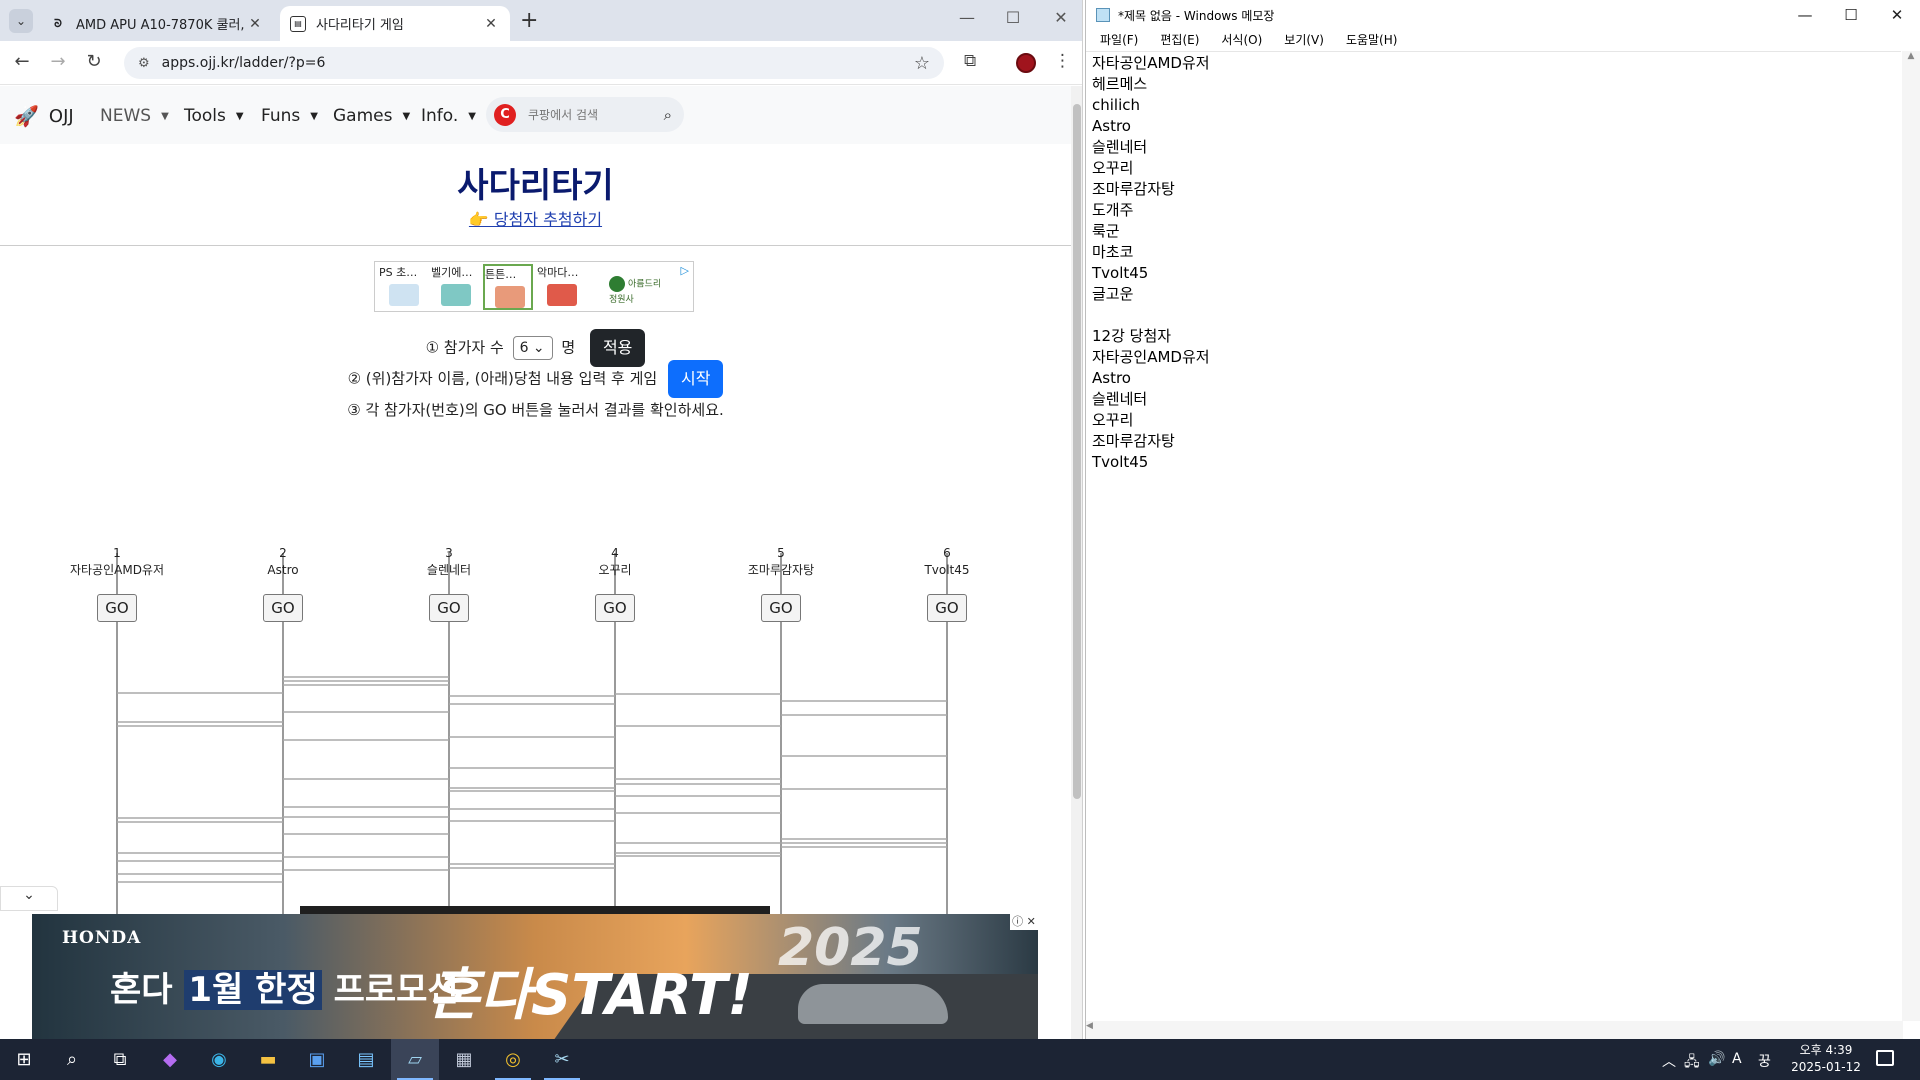 The height and width of the screenshot is (1080, 1920). Describe the element at coordinates (535, 218) in the screenshot. I see `winner-draw-link: 👉 당첨자 추첨하기` at that location.